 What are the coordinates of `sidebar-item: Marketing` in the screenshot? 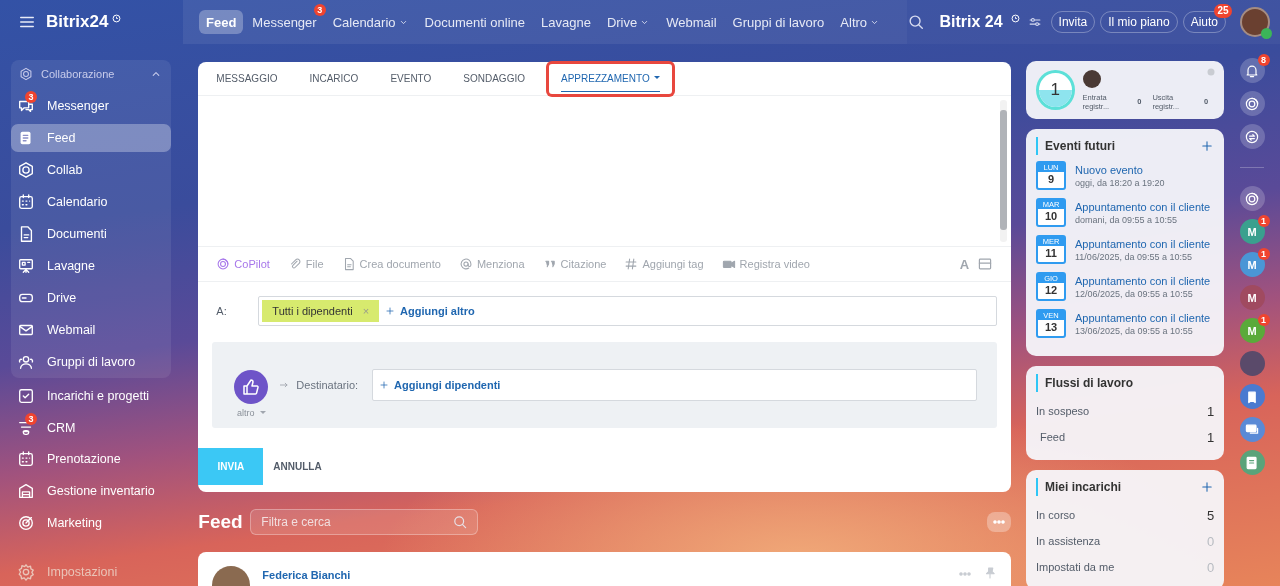 It's located at (91, 522).